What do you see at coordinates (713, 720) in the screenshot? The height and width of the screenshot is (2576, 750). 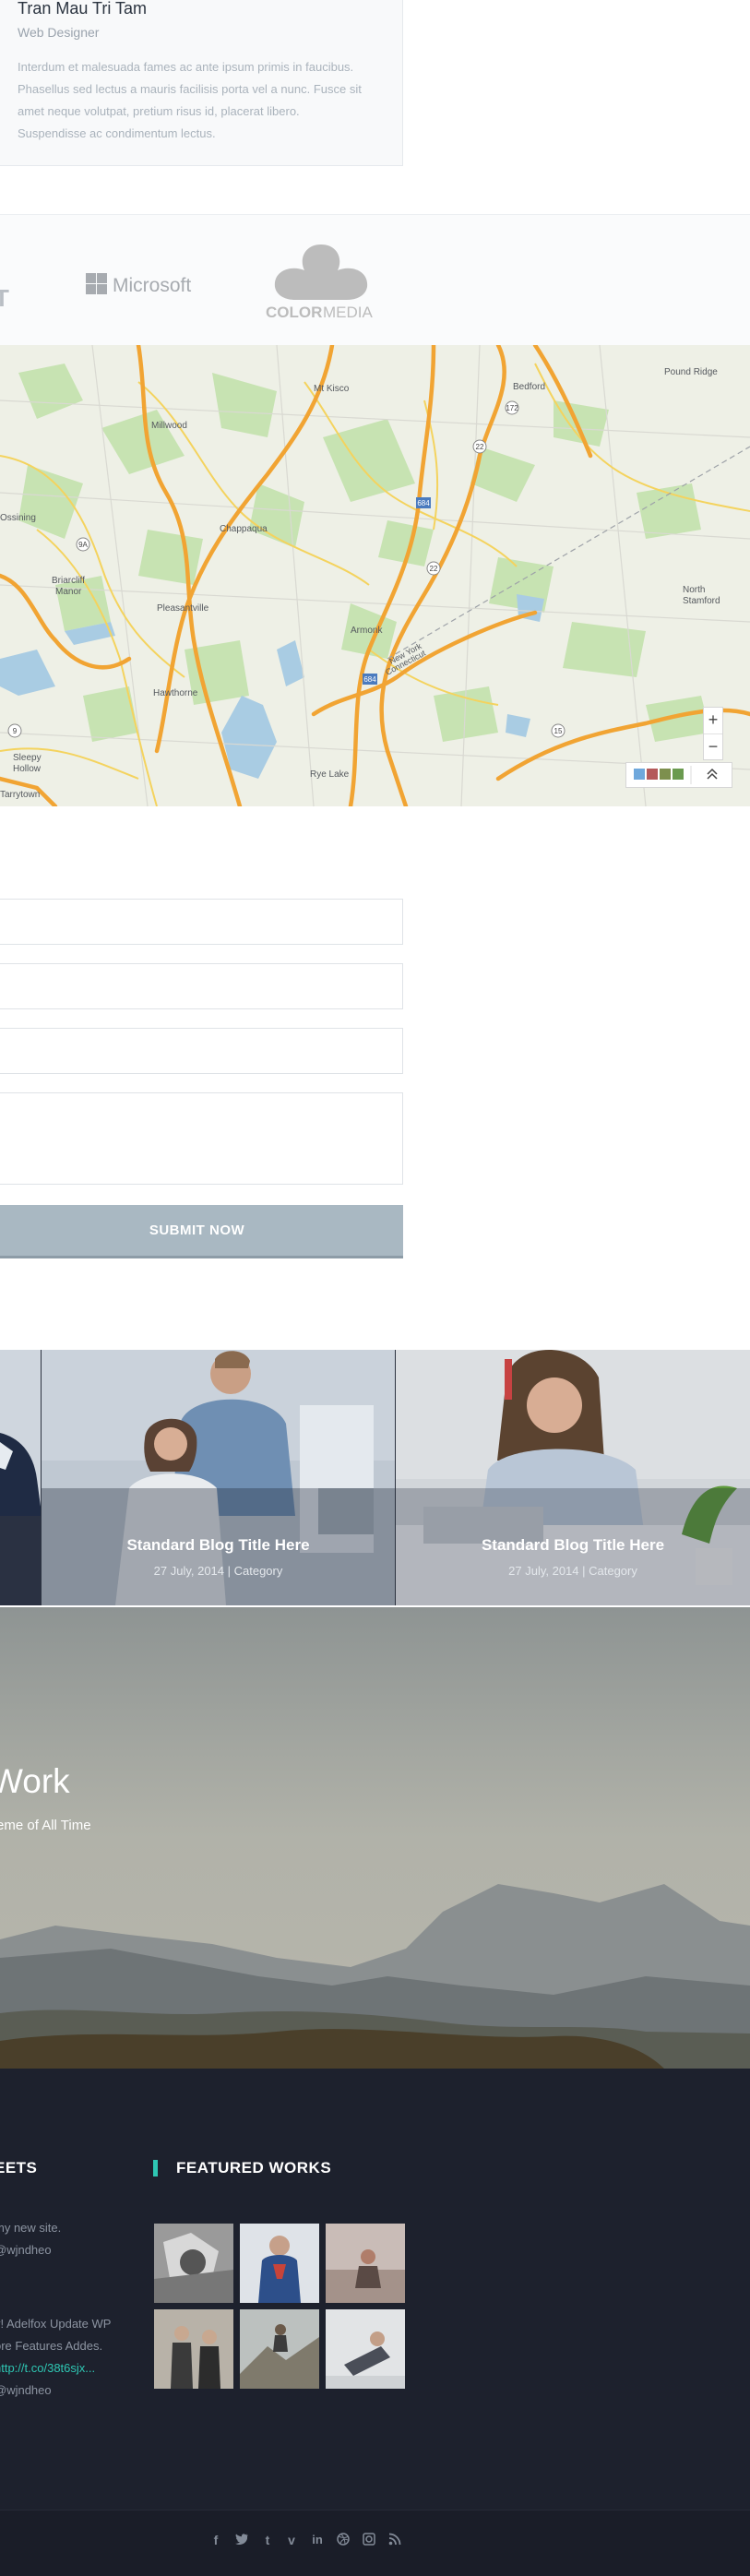 I see `zoom-in-button: +` at bounding box center [713, 720].